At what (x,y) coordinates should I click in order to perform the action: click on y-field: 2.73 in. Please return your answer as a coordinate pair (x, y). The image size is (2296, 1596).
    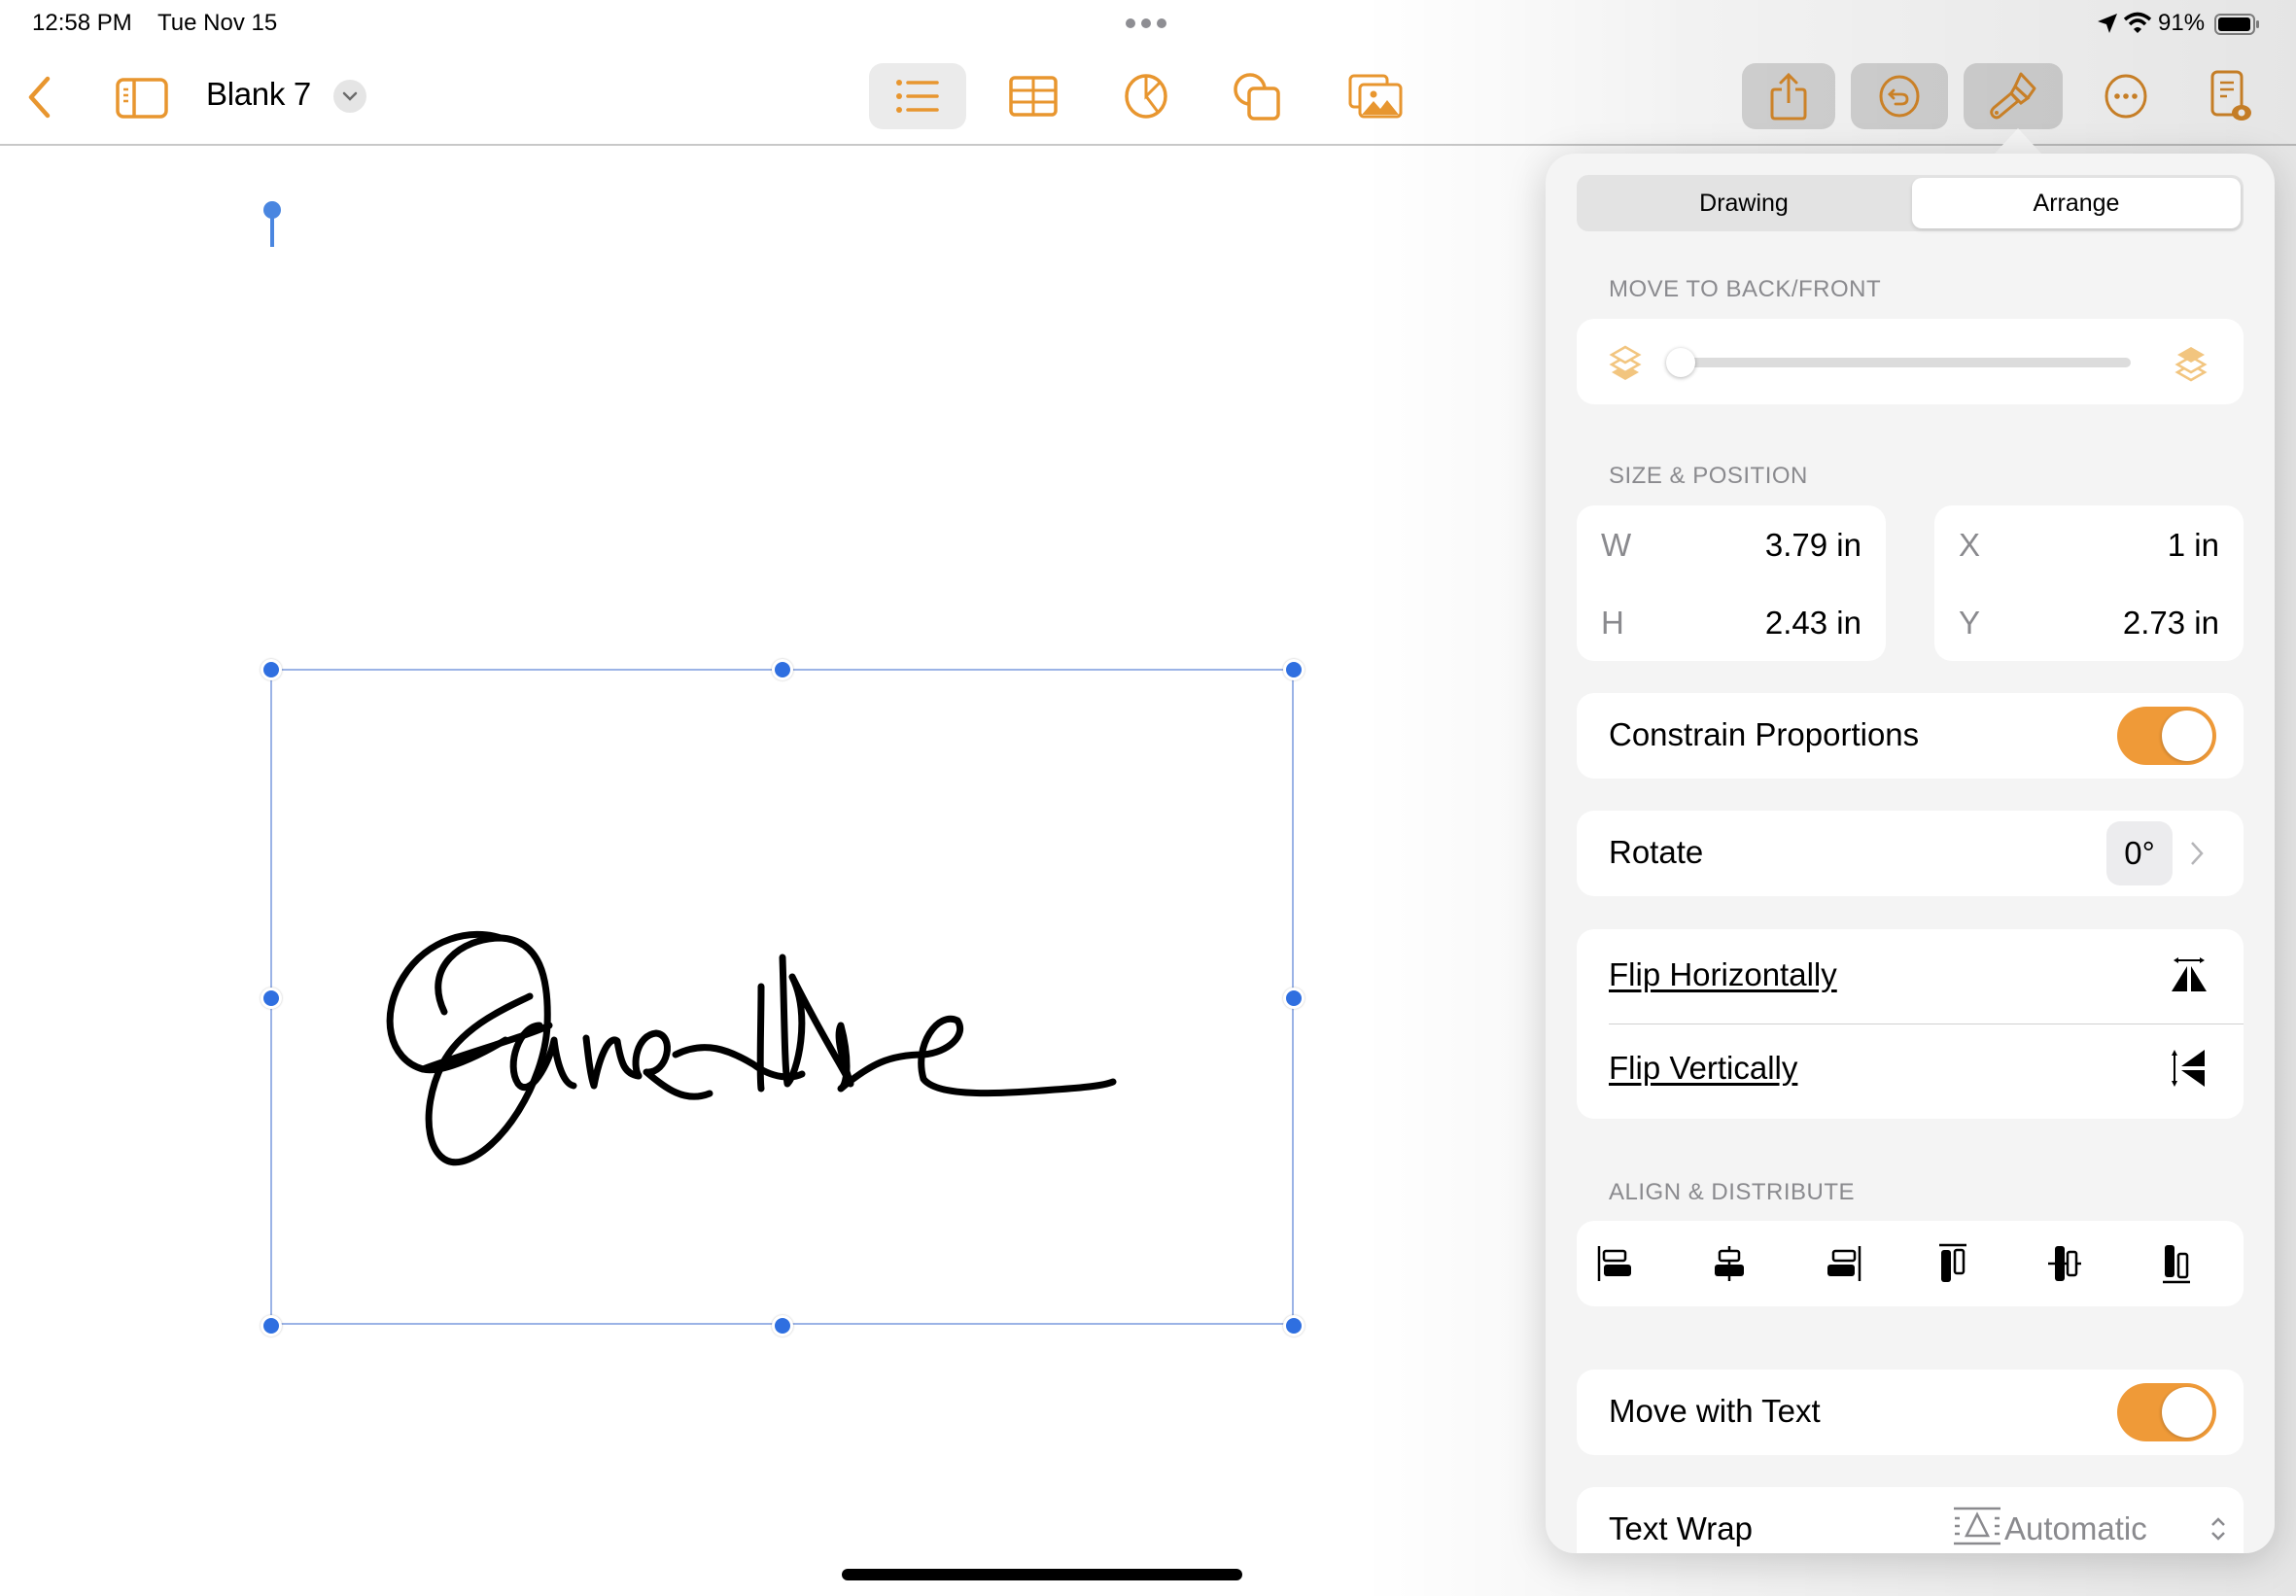
    Looking at the image, I should click on (2171, 623).